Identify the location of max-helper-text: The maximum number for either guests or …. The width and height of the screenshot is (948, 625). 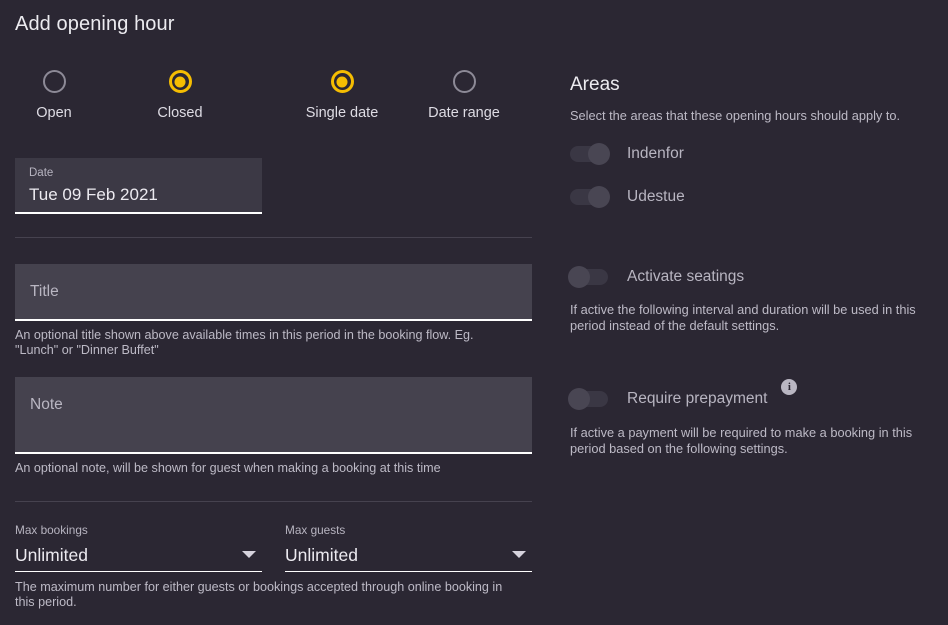
(259, 594).